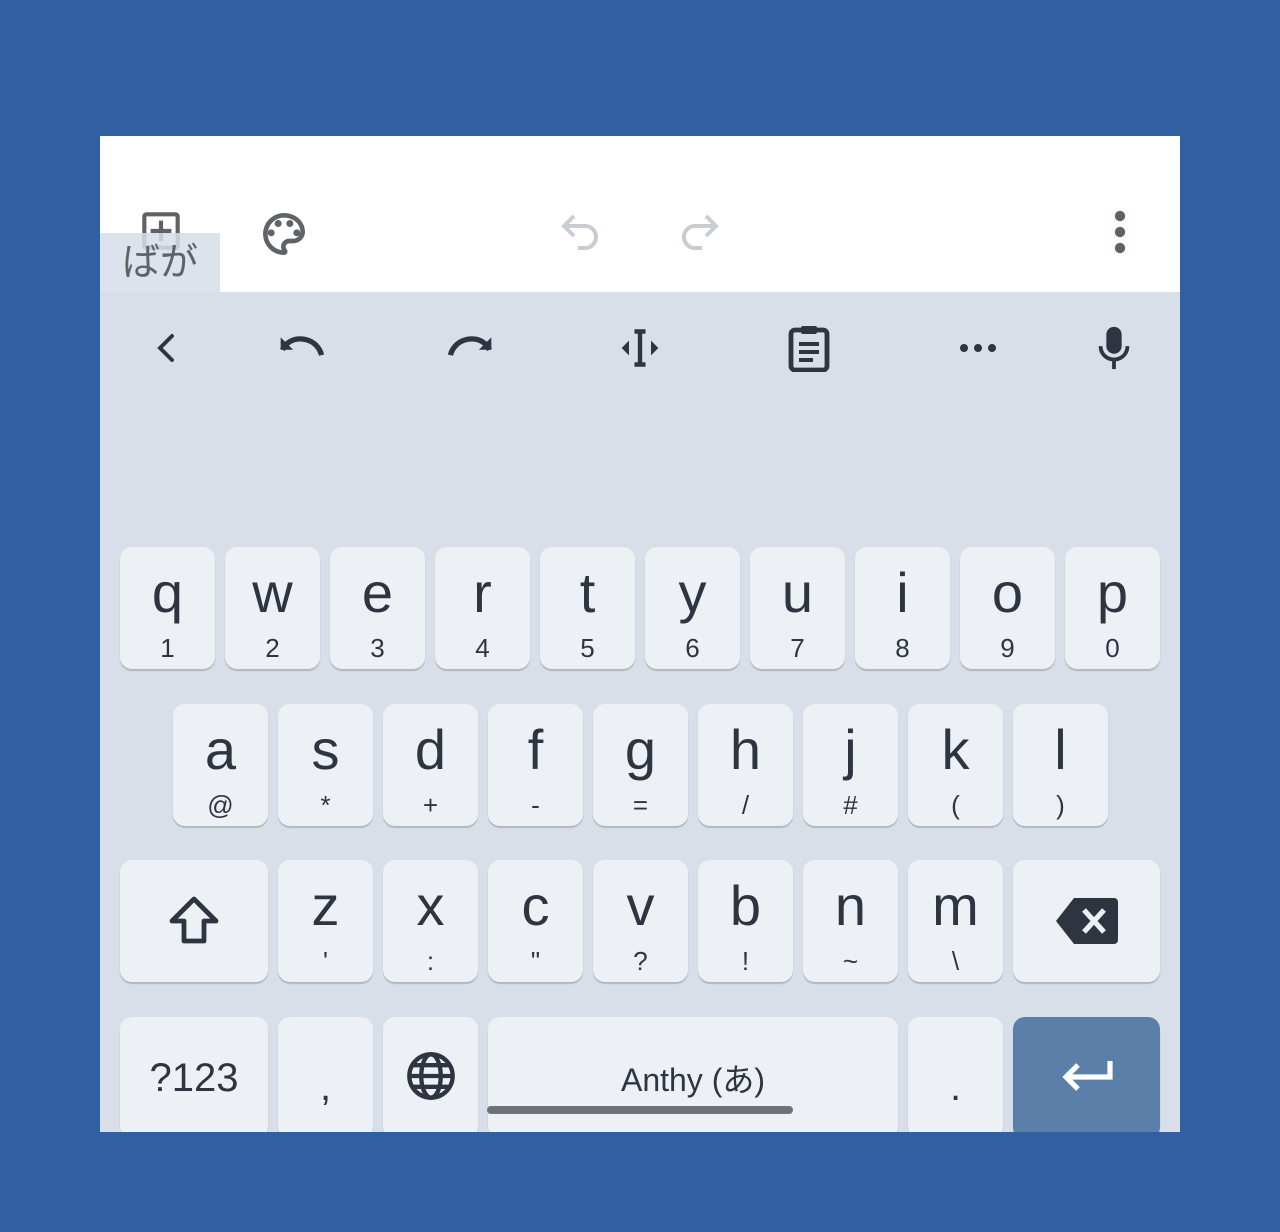 Image resolution: width=1280 pixels, height=1232 pixels. I want to click on comma-key-label: ,, so click(325, 1086).